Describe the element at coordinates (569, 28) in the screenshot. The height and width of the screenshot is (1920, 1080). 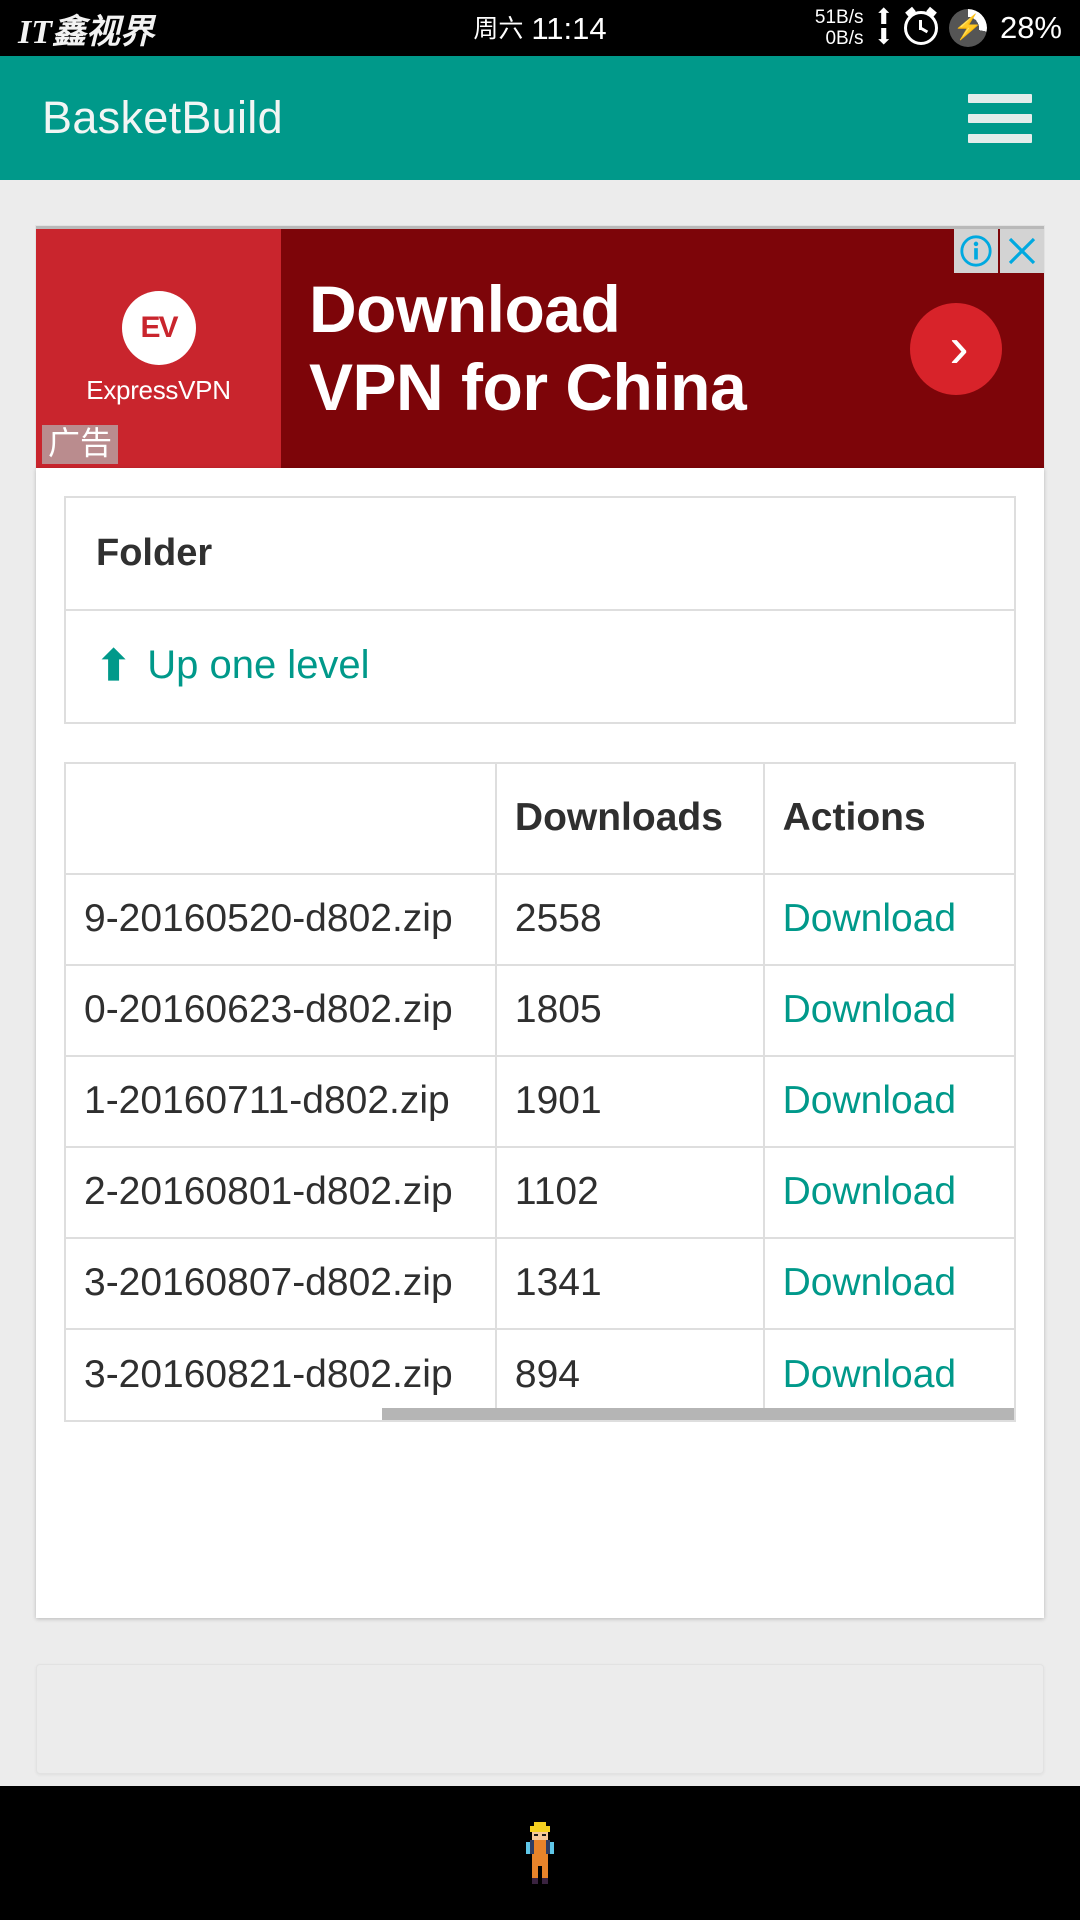
I see `status-bar-time: 11:14` at that location.